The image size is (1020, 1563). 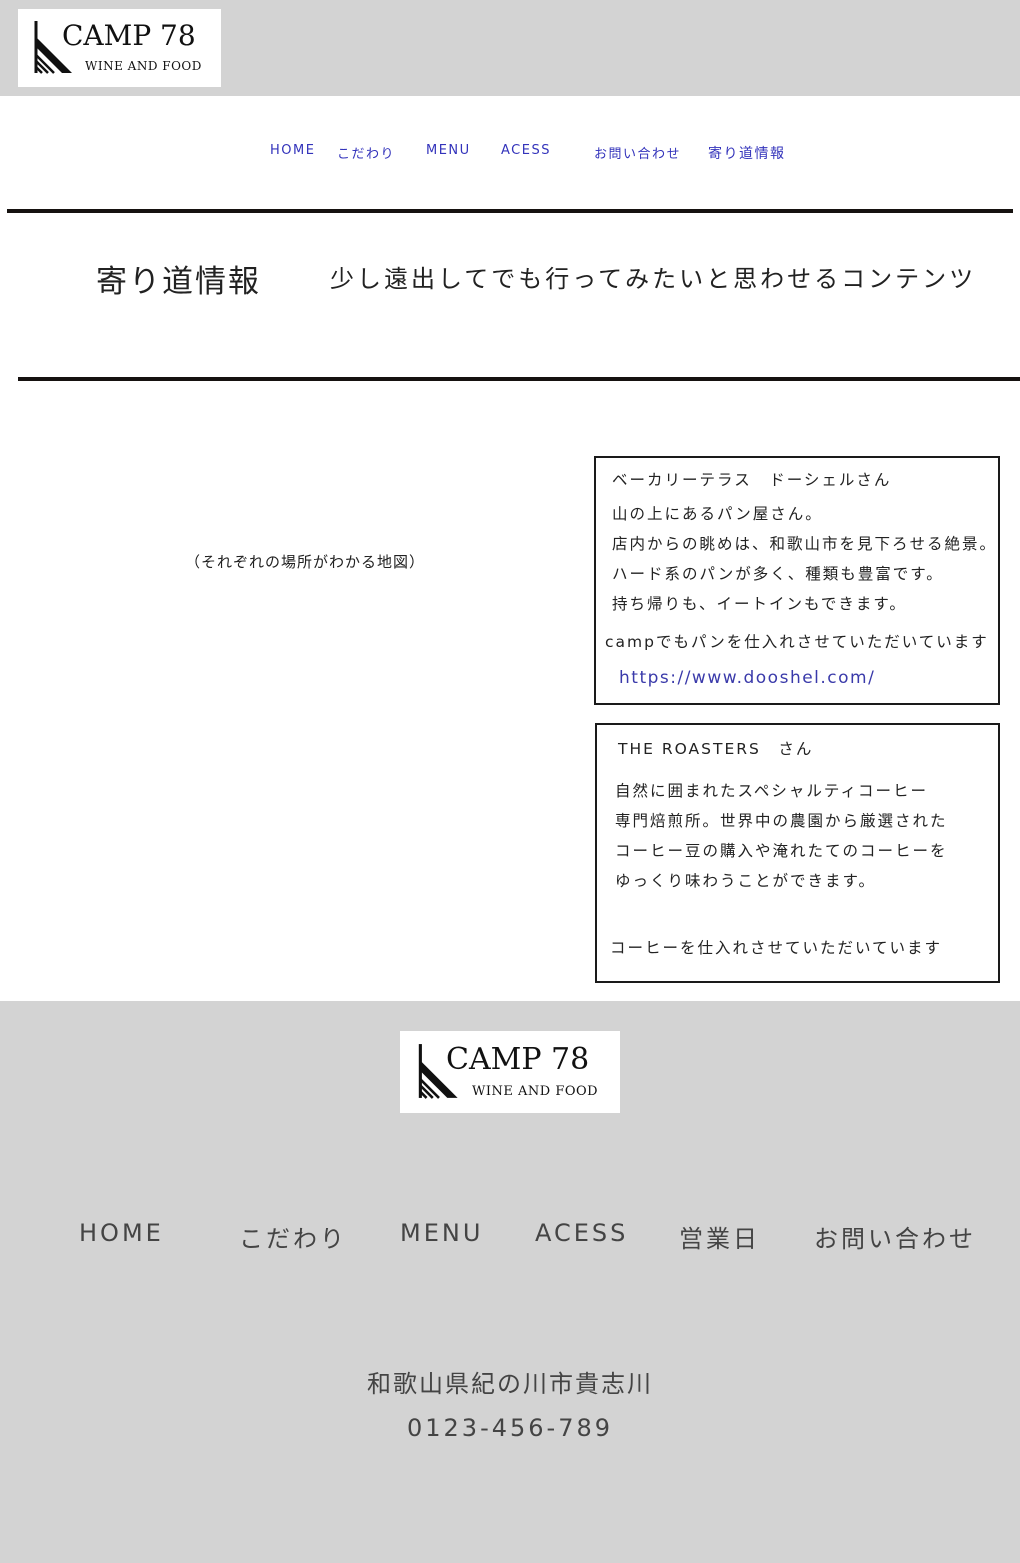 What do you see at coordinates (305, 562) in the screenshot?
I see `map-placeholder: （それぞれの場所がわかる地図）` at bounding box center [305, 562].